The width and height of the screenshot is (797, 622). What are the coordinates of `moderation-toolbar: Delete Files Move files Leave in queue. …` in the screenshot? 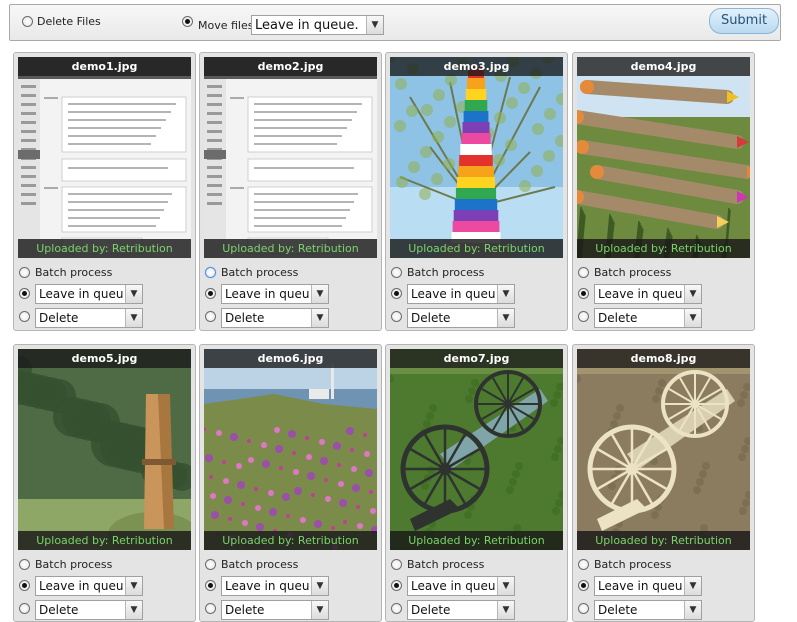 It's located at (395, 22).